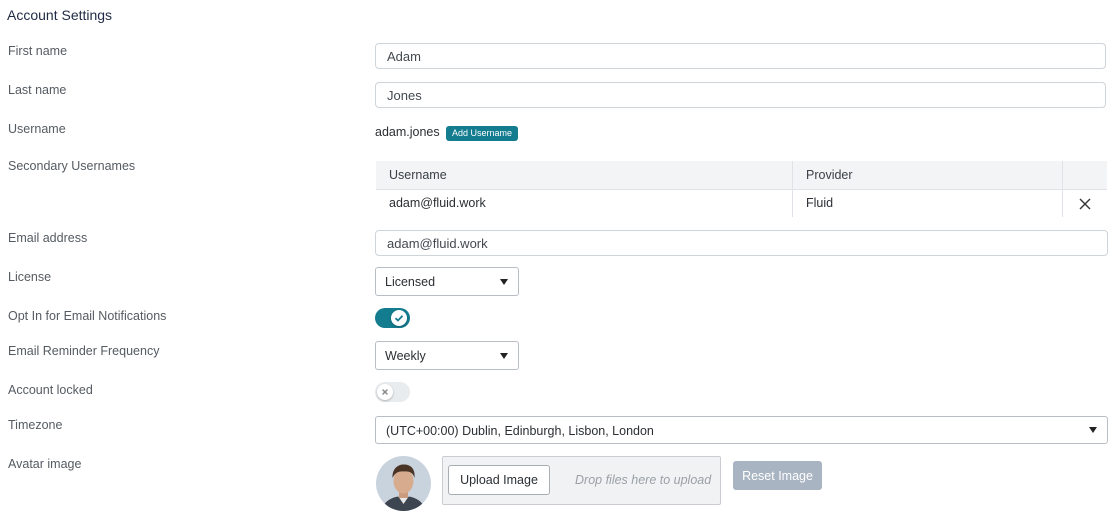 Image resolution: width=1115 pixels, height=518 pixels. What do you see at coordinates (37, 90) in the screenshot?
I see `last-name-label: Last name` at bounding box center [37, 90].